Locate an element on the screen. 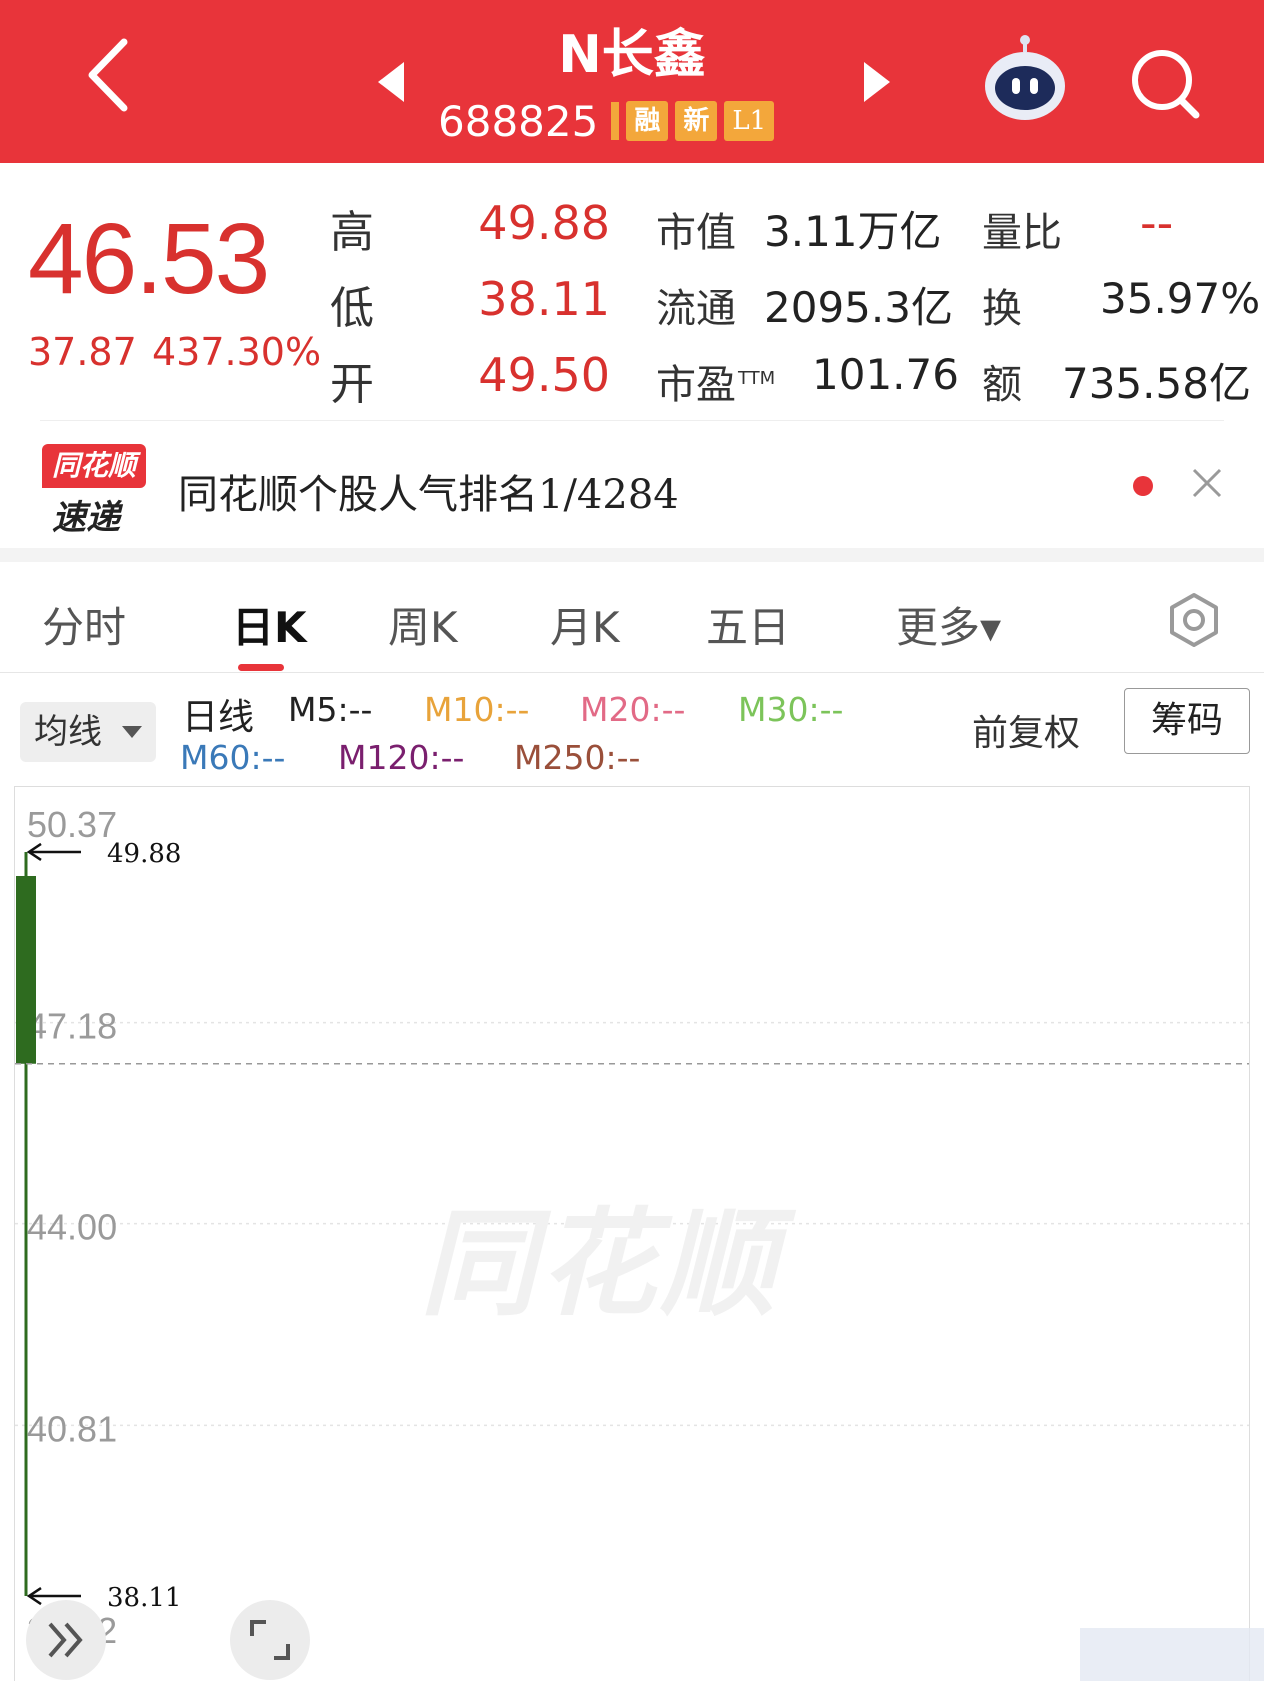  ma10-value: M10:-- is located at coordinates (477, 709).